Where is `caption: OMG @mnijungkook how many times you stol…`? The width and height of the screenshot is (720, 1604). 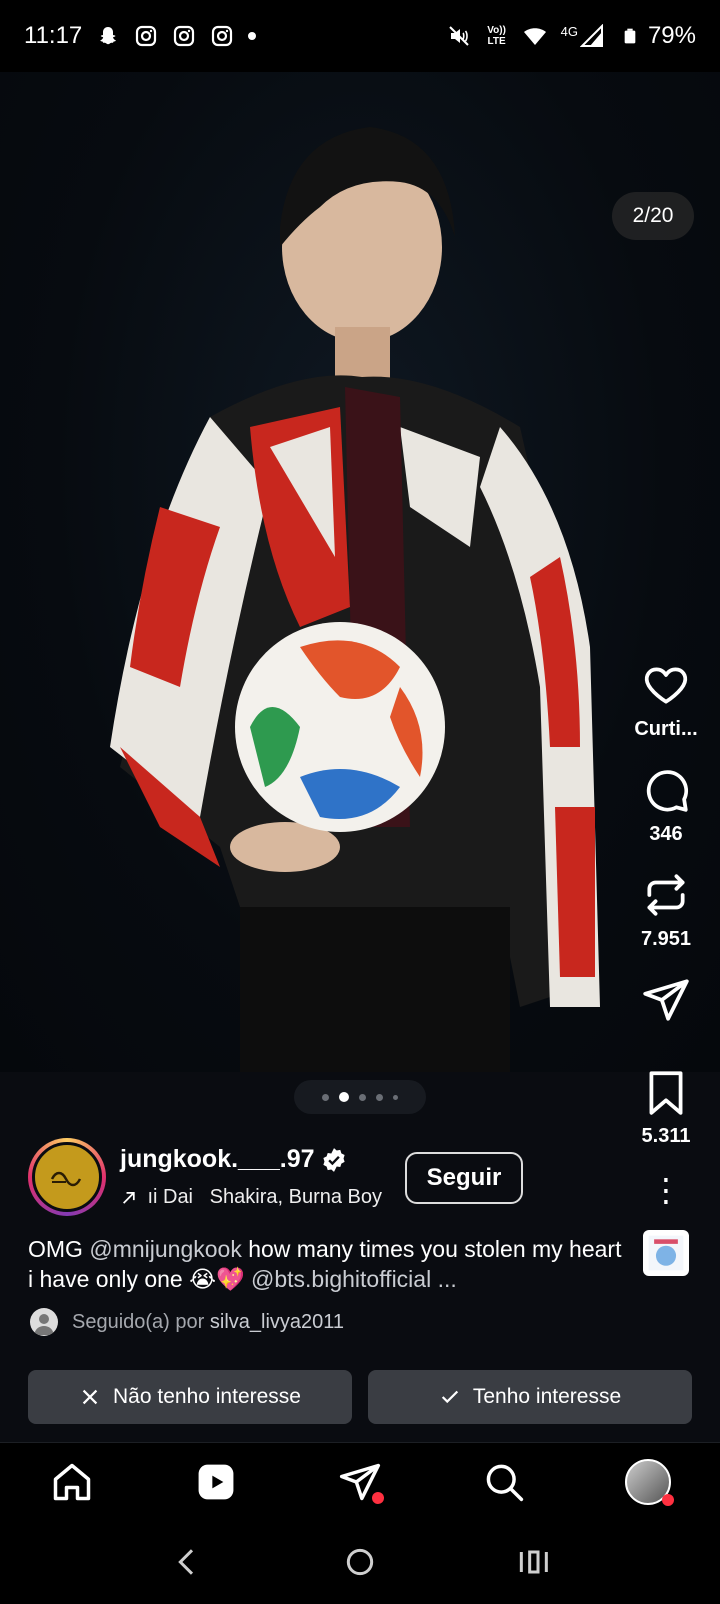
caption: OMG @mnijungkook how many times you stol… is located at coordinates (328, 1264).